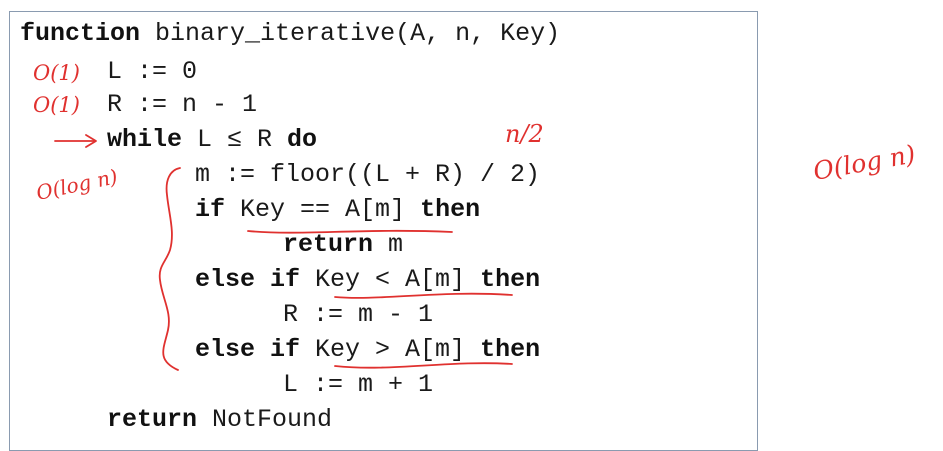 This screenshot has height=451, width=943. What do you see at coordinates (343, 244) in the screenshot?
I see `code-line-return-m: return m` at bounding box center [343, 244].